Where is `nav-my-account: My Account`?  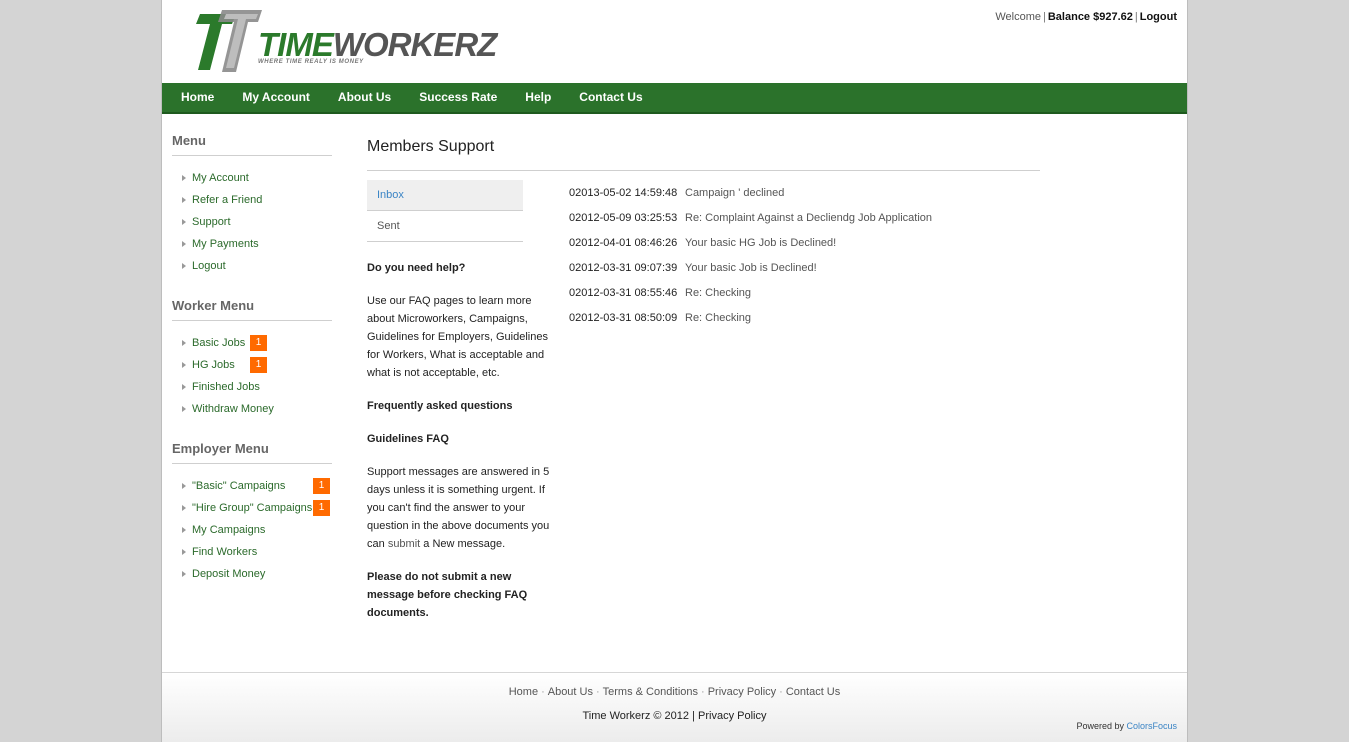 nav-my-account: My Account is located at coordinates (276, 97).